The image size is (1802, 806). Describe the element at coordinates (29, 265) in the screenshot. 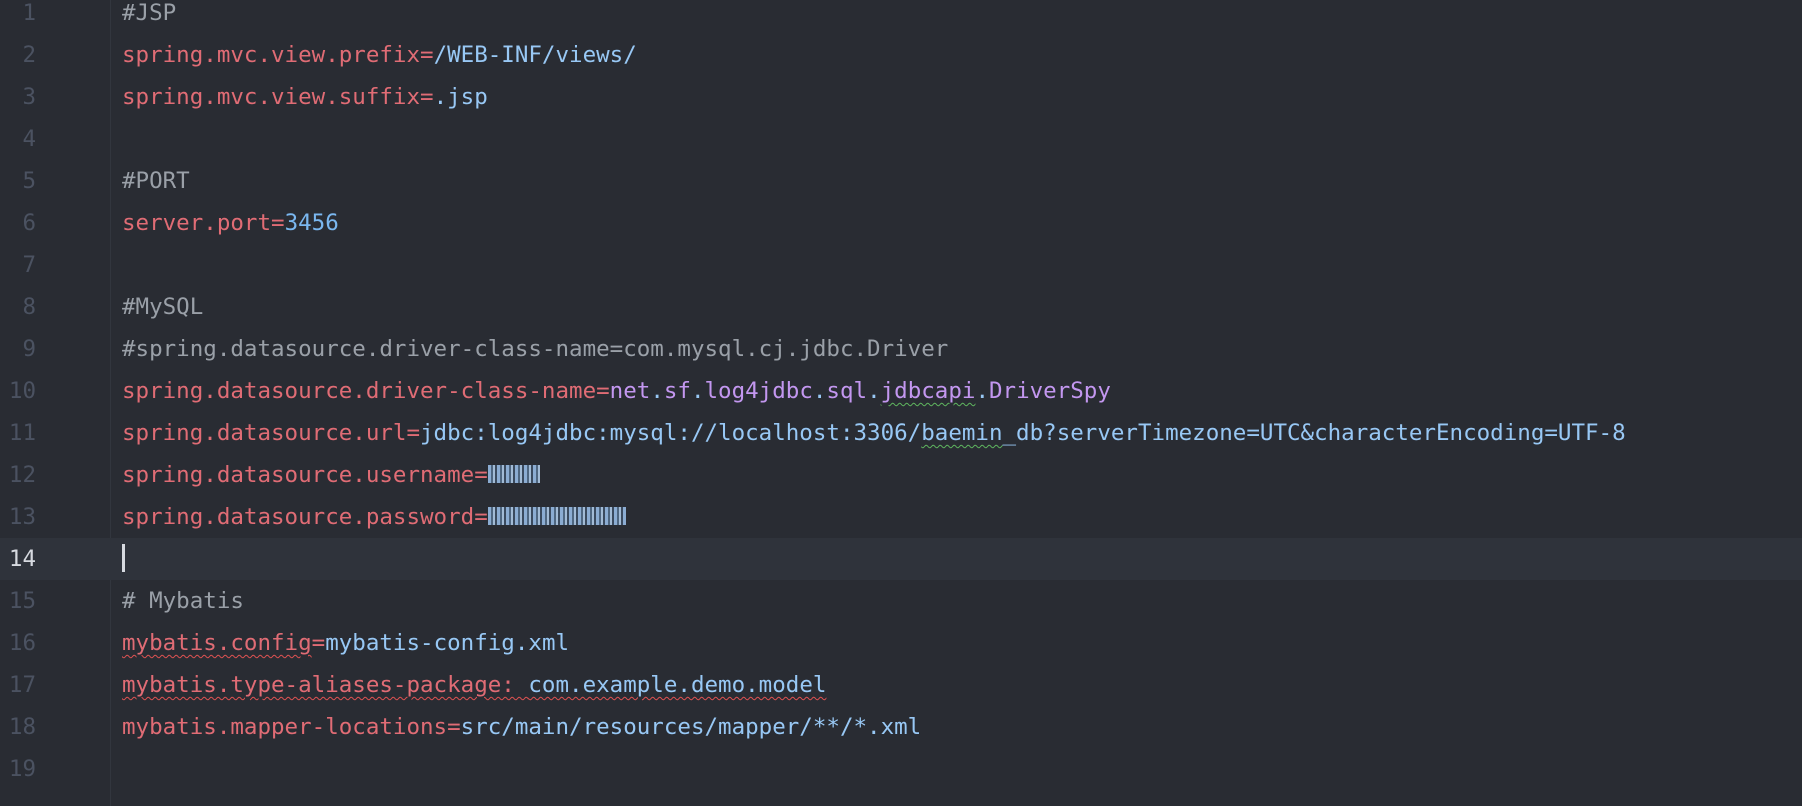

I see `line-number: 7` at that location.